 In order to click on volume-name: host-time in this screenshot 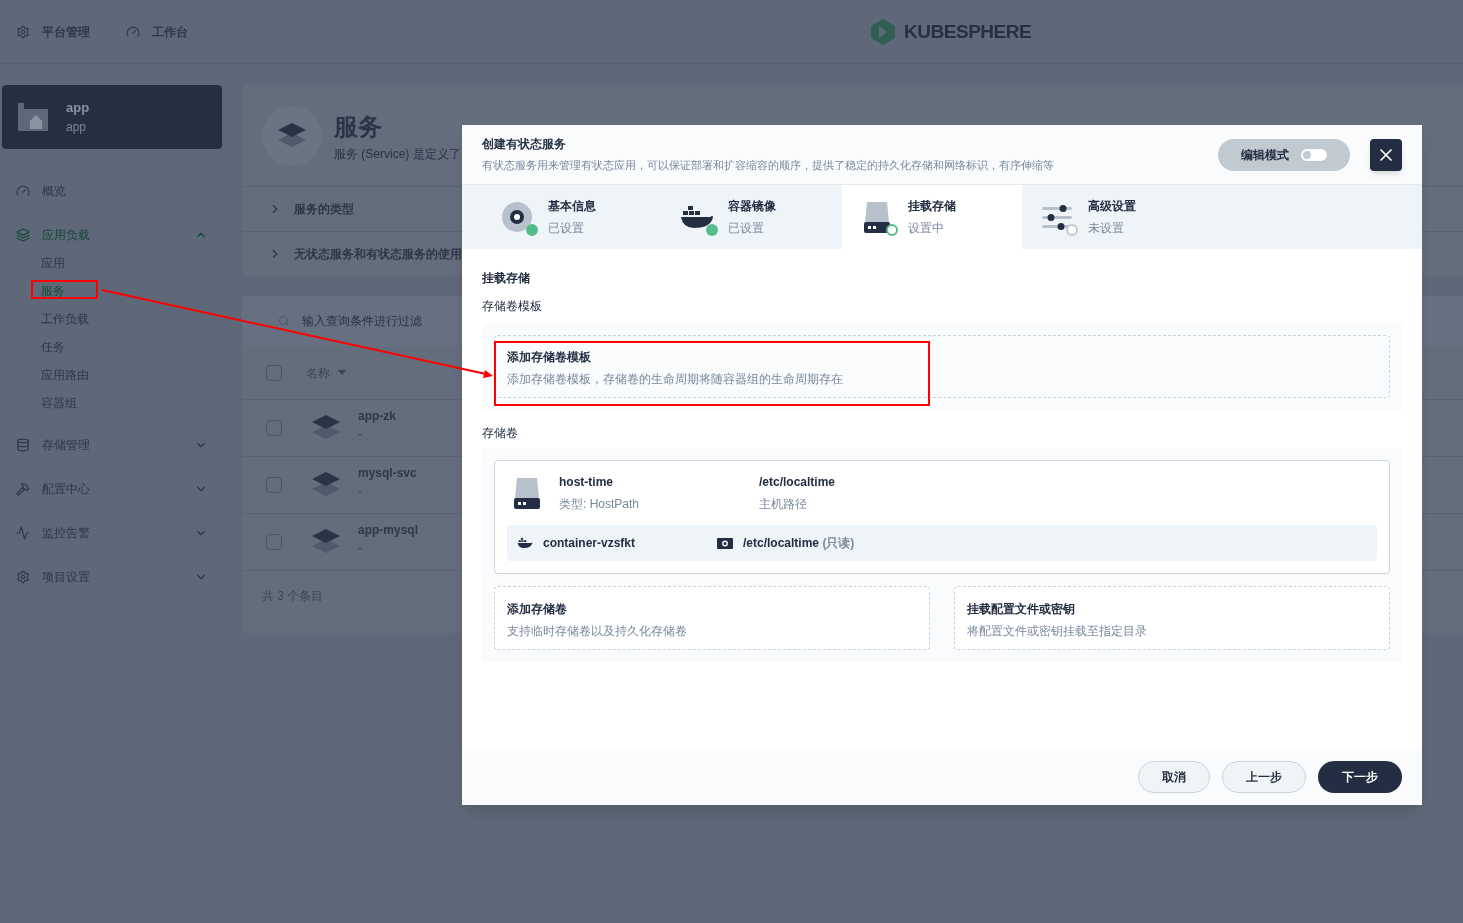, I will do `click(586, 482)`.